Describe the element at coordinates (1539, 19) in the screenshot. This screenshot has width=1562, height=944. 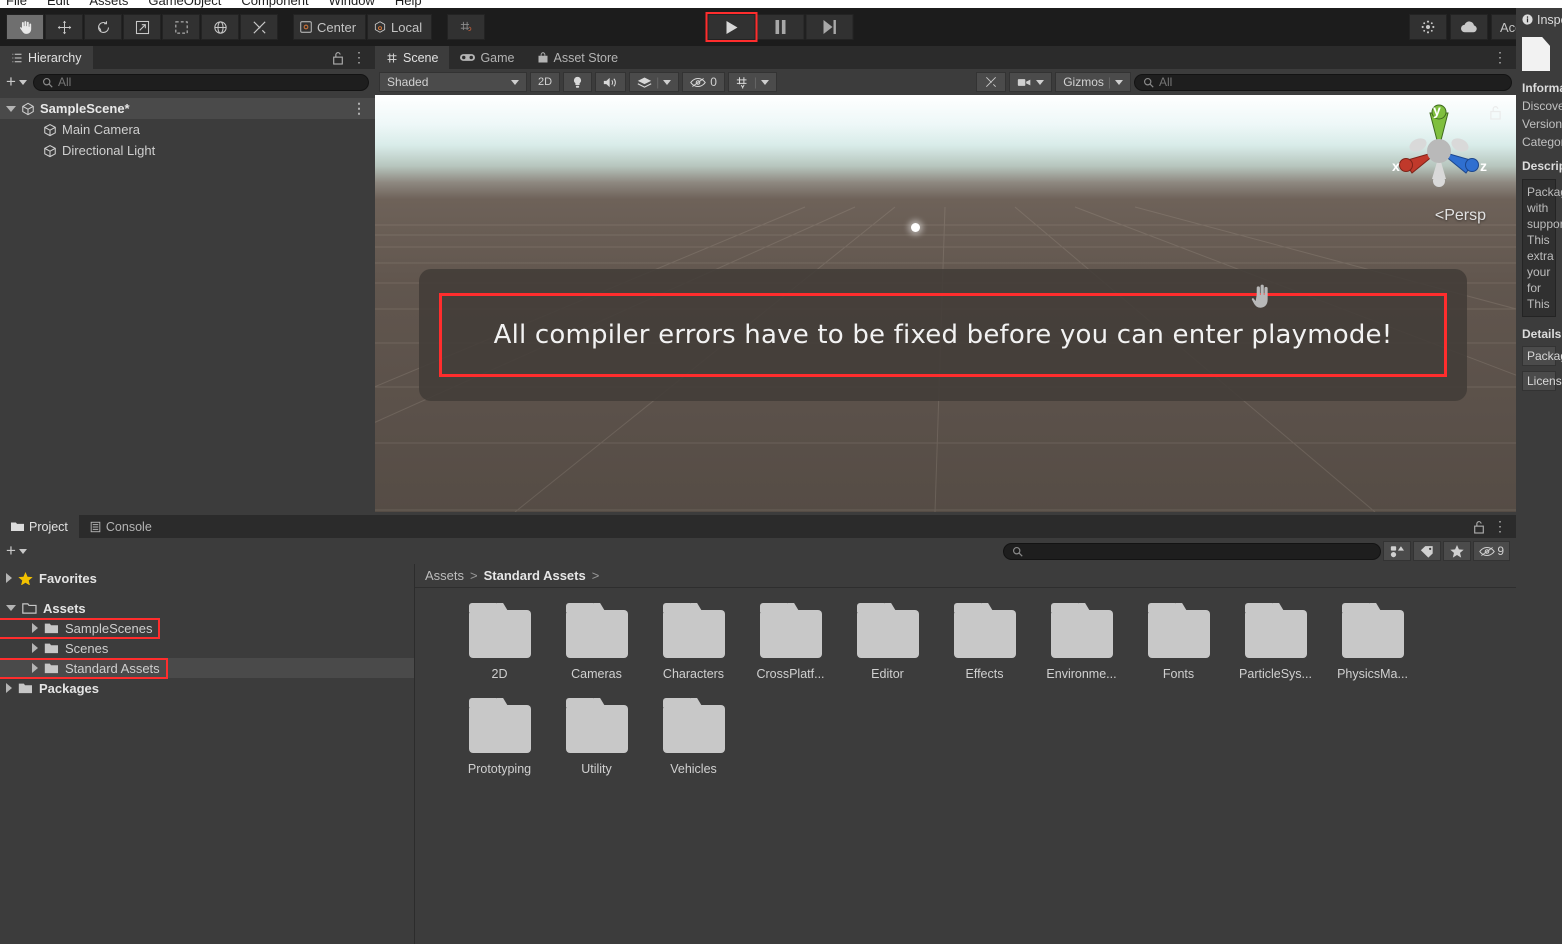
I see `tab-inspector: Inspector` at that location.